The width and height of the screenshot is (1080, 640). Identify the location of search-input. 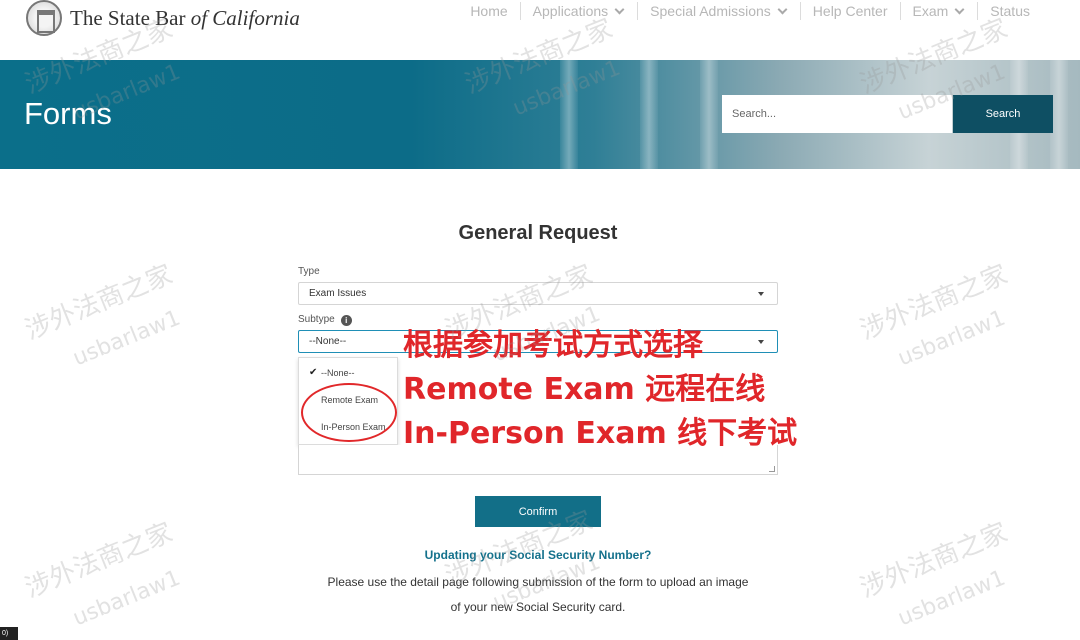
(837, 114).